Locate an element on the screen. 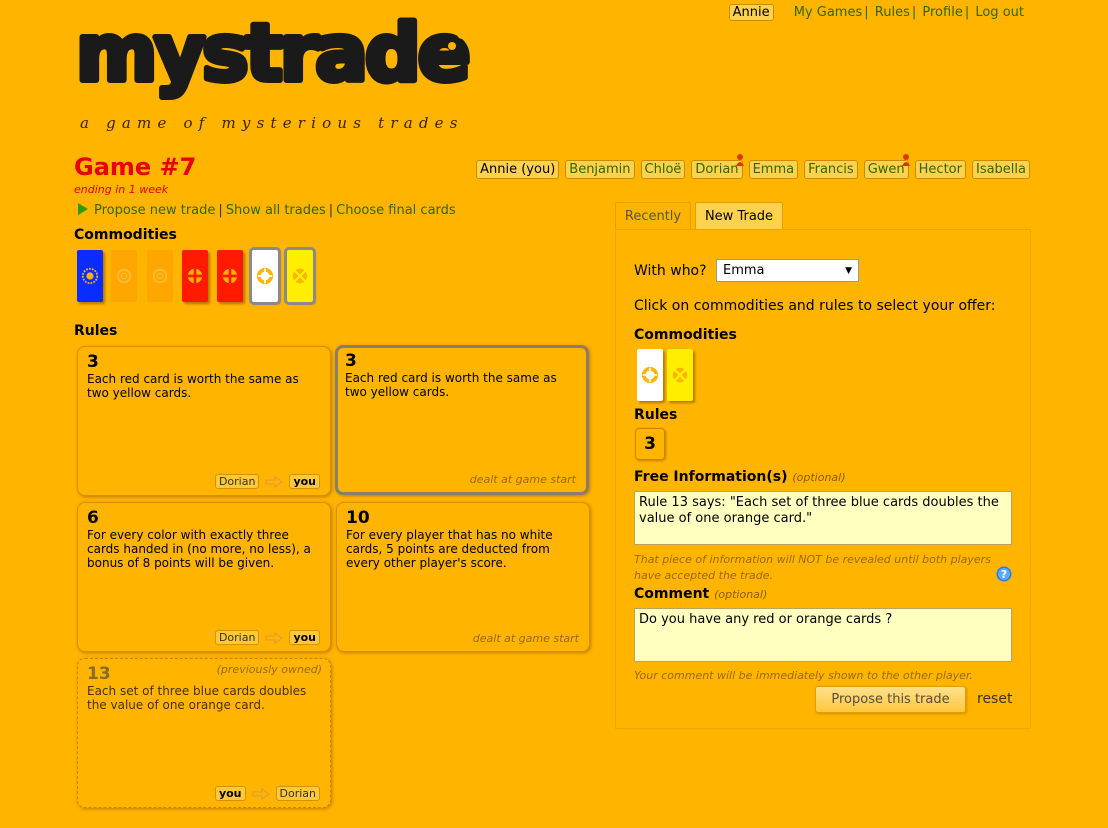 This screenshot has height=828, width=1108. trade-partner-value: Emma is located at coordinates (744, 270).